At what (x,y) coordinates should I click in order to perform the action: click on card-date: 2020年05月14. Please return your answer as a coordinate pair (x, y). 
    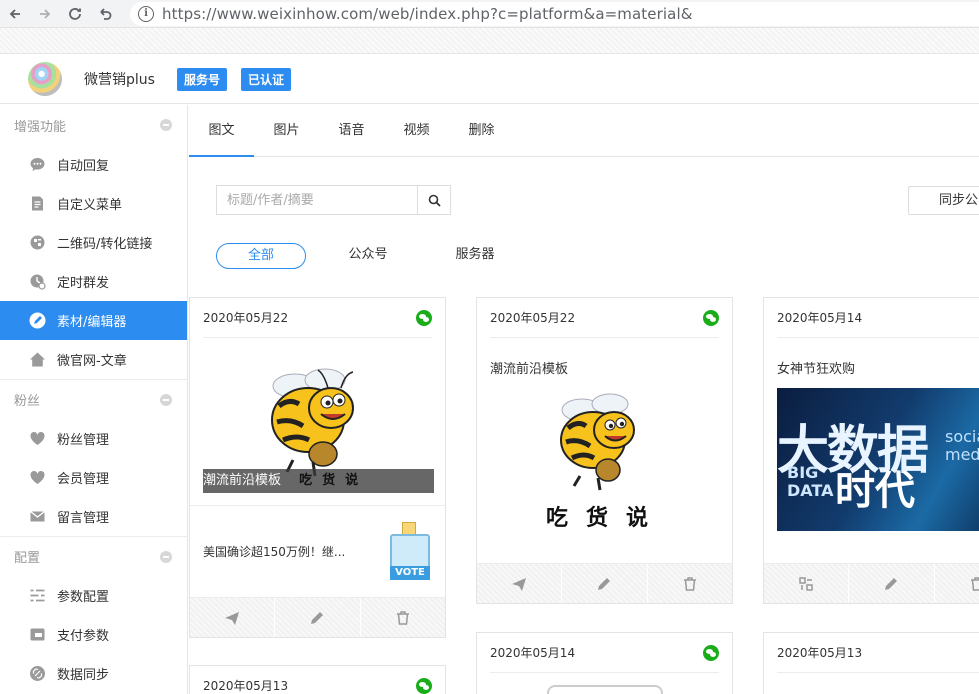
    Looking at the image, I should click on (820, 318).